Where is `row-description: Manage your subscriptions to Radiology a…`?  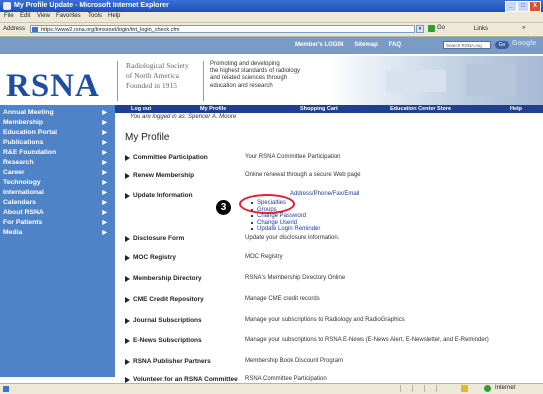
row-description: Manage your subscriptions to Radiology a… is located at coordinates (325, 320).